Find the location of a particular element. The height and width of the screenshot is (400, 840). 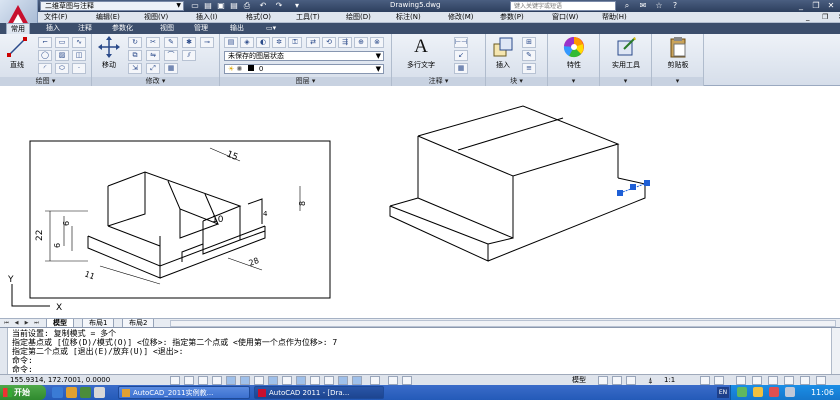

isolate-objects-icon is located at coordinates (789, 380).